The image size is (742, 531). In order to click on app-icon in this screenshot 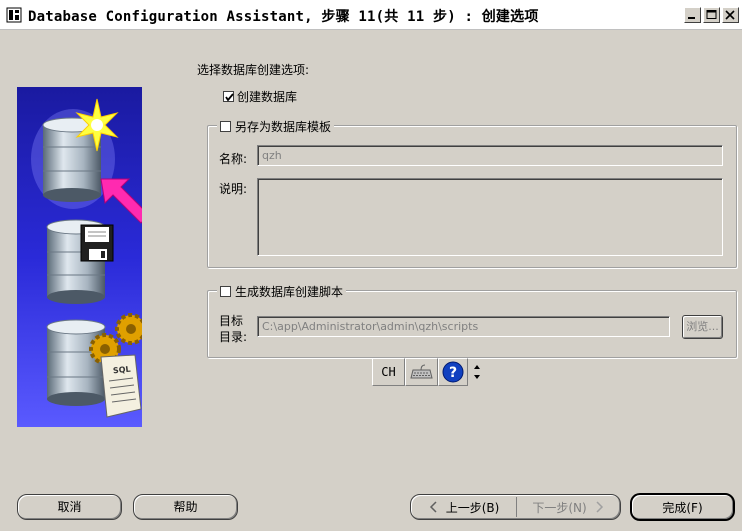, I will do `click(14, 15)`.